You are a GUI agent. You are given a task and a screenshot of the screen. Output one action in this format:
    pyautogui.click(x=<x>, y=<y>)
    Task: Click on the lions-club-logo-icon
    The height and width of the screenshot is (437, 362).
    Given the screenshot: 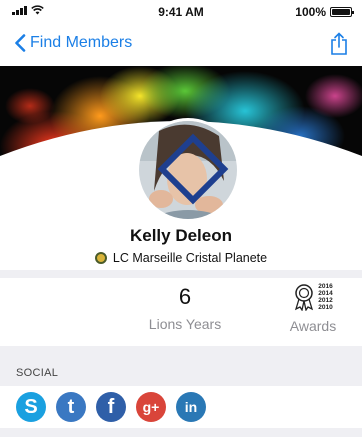 What is the action you would take?
    pyautogui.click(x=100, y=258)
    